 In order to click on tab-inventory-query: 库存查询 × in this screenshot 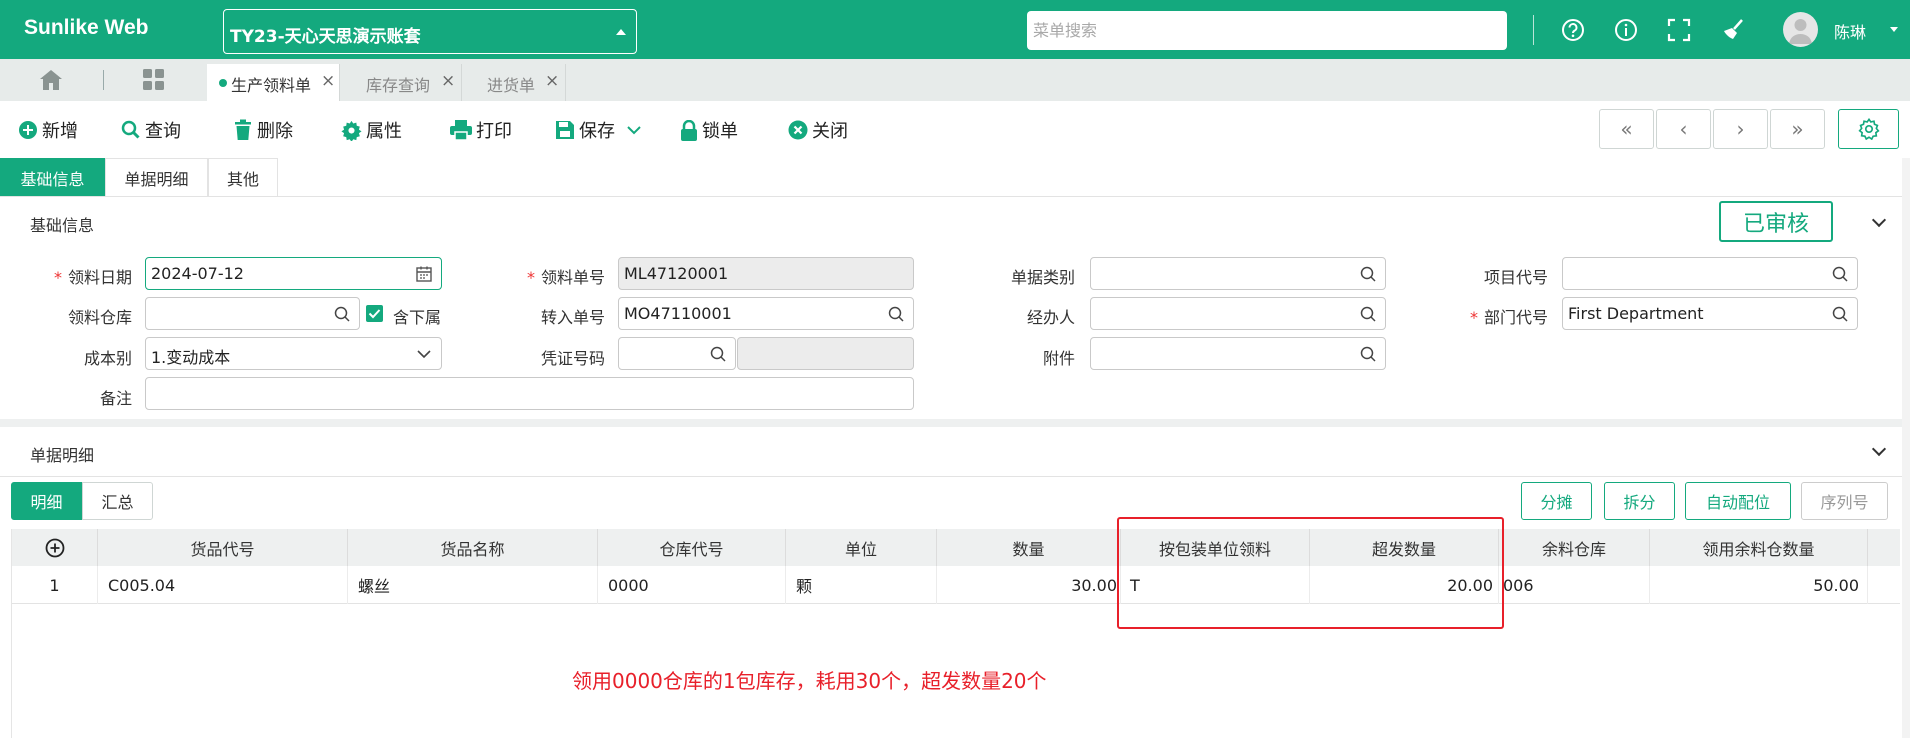, I will do `click(401, 82)`.